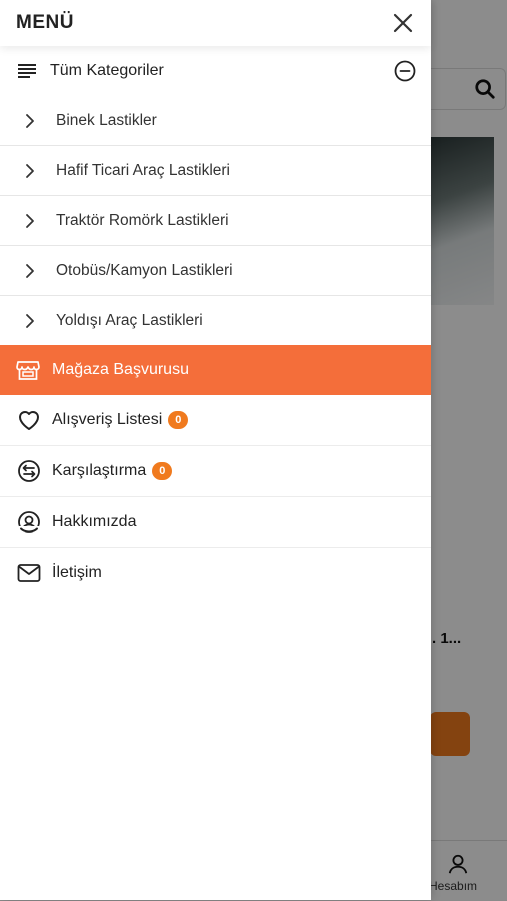 The height and width of the screenshot is (901, 507). What do you see at coordinates (29, 420) in the screenshot?
I see `heart-icon` at bounding box center [29, 420].